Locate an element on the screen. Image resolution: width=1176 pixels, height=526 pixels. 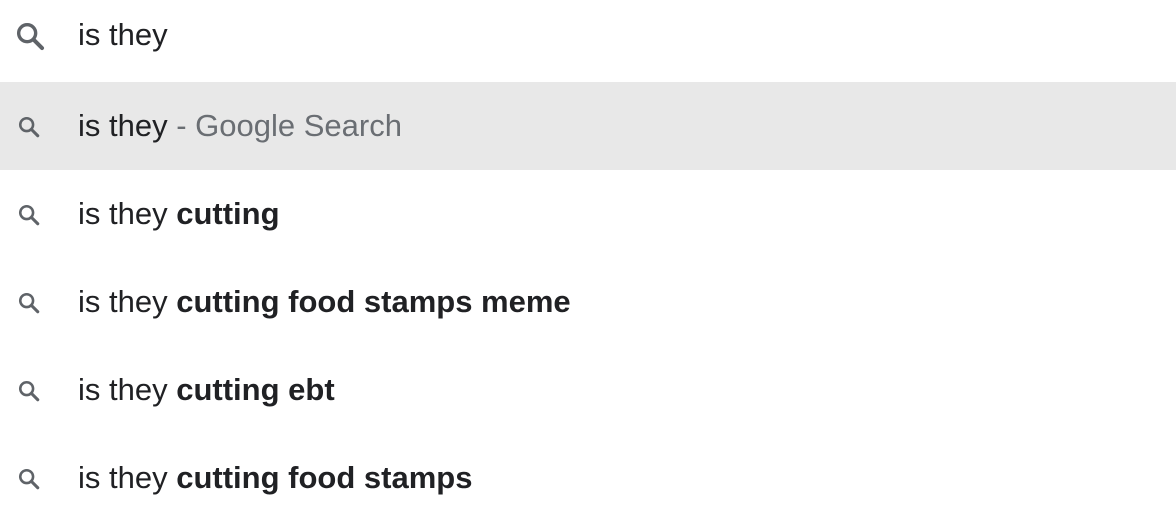
suggestion-text: is they cutting is located at coordinates (179, 214).